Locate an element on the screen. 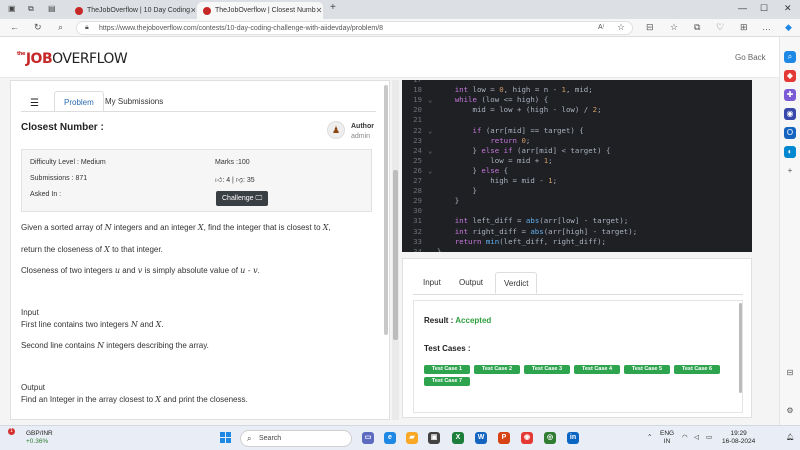  code-line: 22 ⌄ if (arr[mid] == target) { is located at coordinates (577, 131).